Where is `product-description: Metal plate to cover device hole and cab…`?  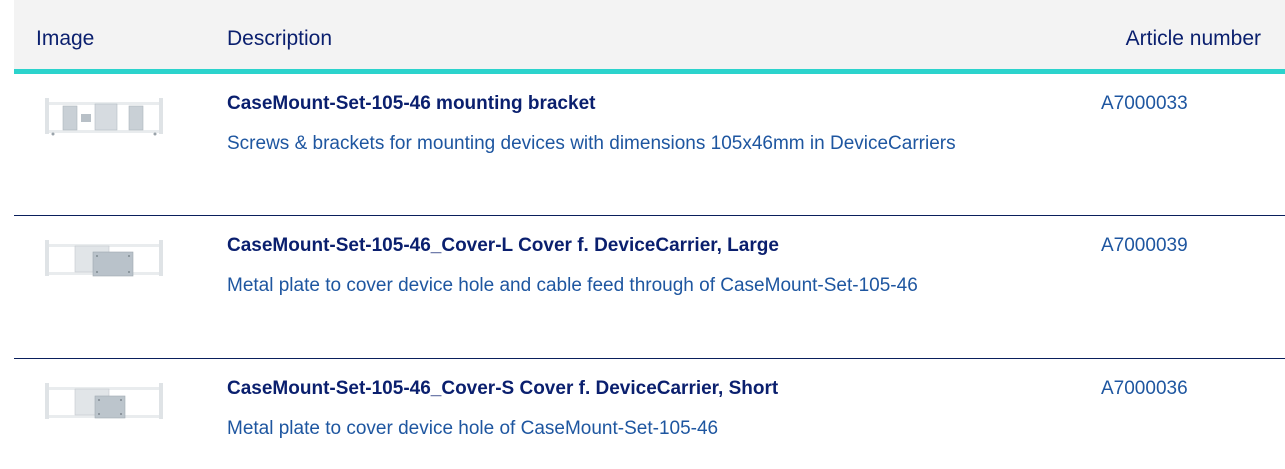 product-description: Metal plate to cover device hole and cab… is located at coordinates (572, 285).